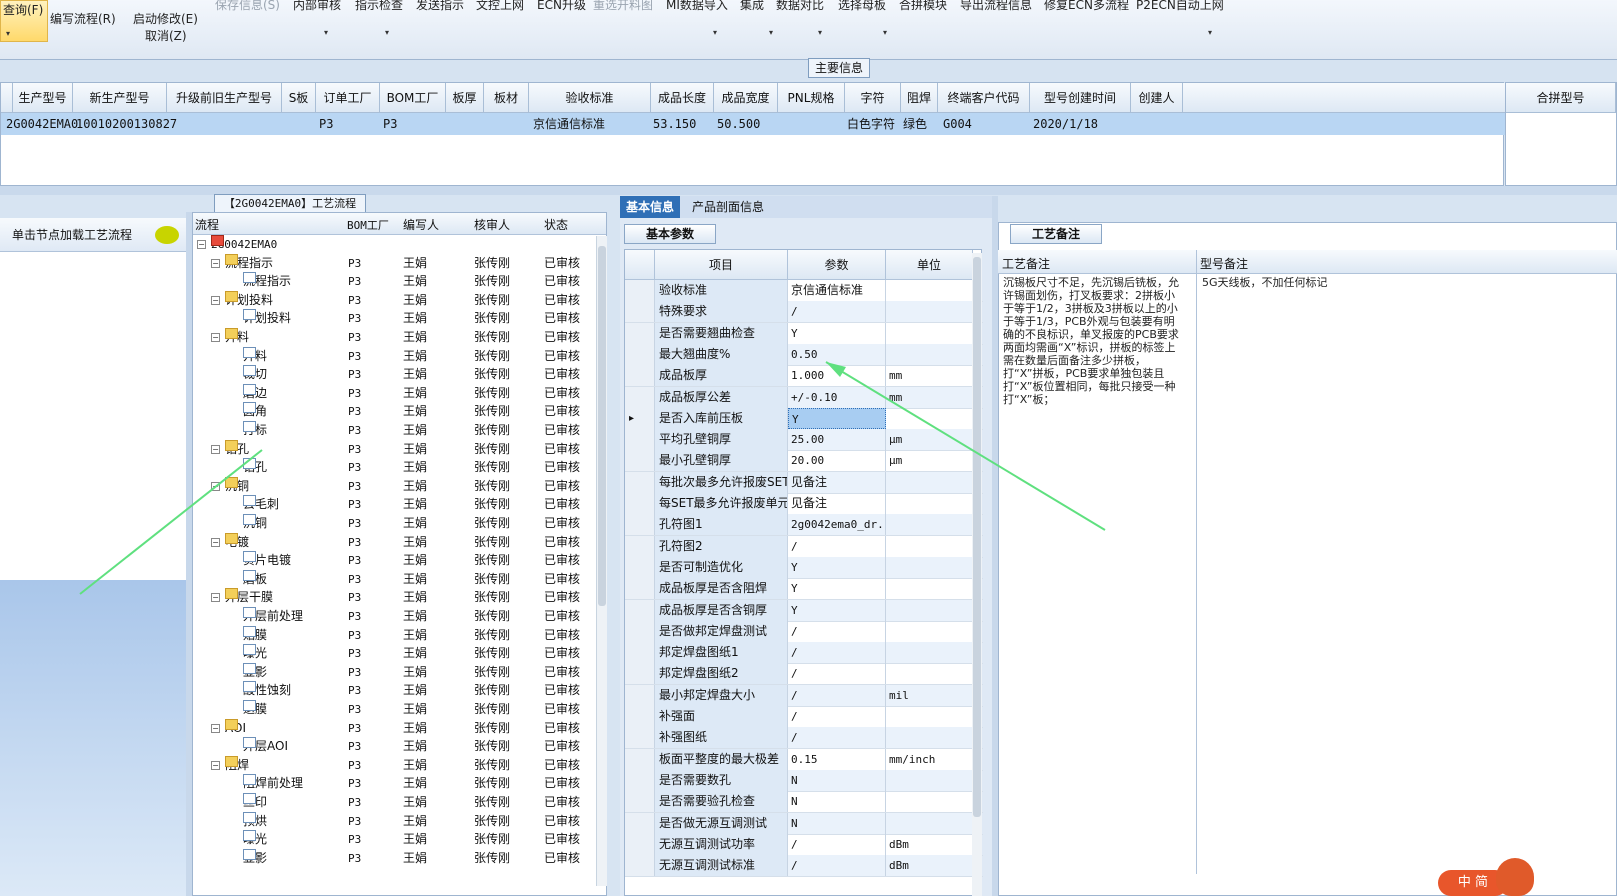  I want to click on fox-mascot-icon, so click(1515, 877).